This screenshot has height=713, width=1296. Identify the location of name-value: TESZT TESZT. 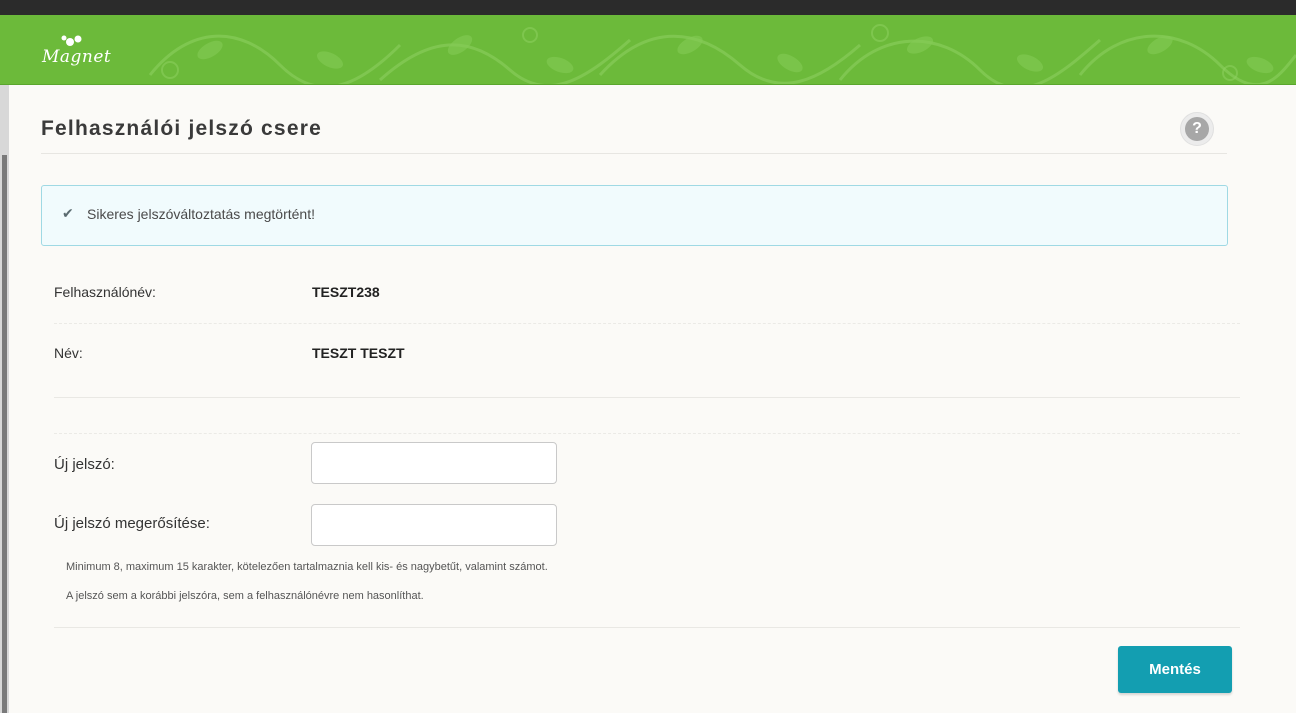
(358, 353).